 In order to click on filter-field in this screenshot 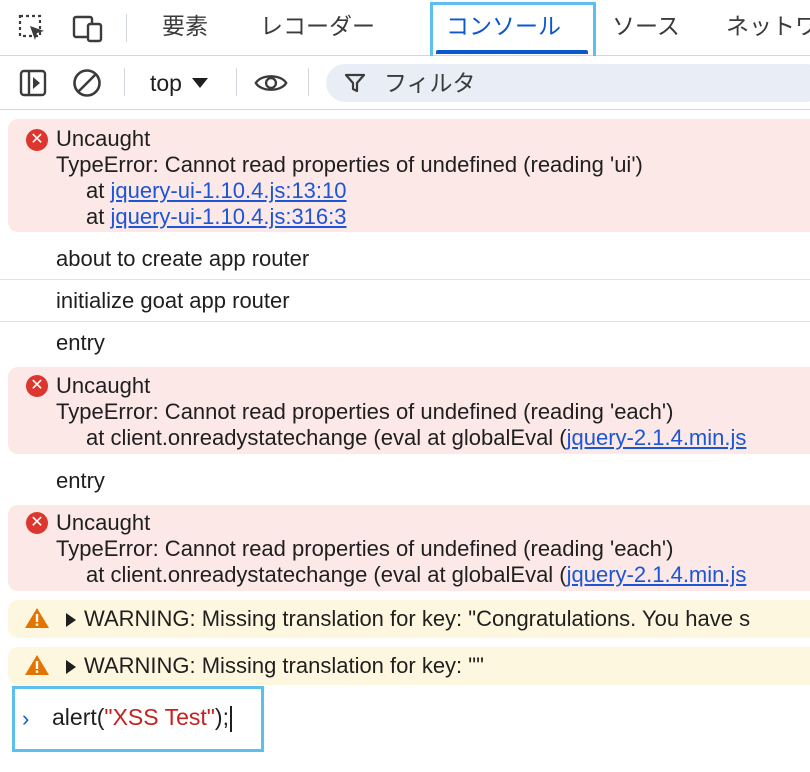, I will do `click(568, 84)`.